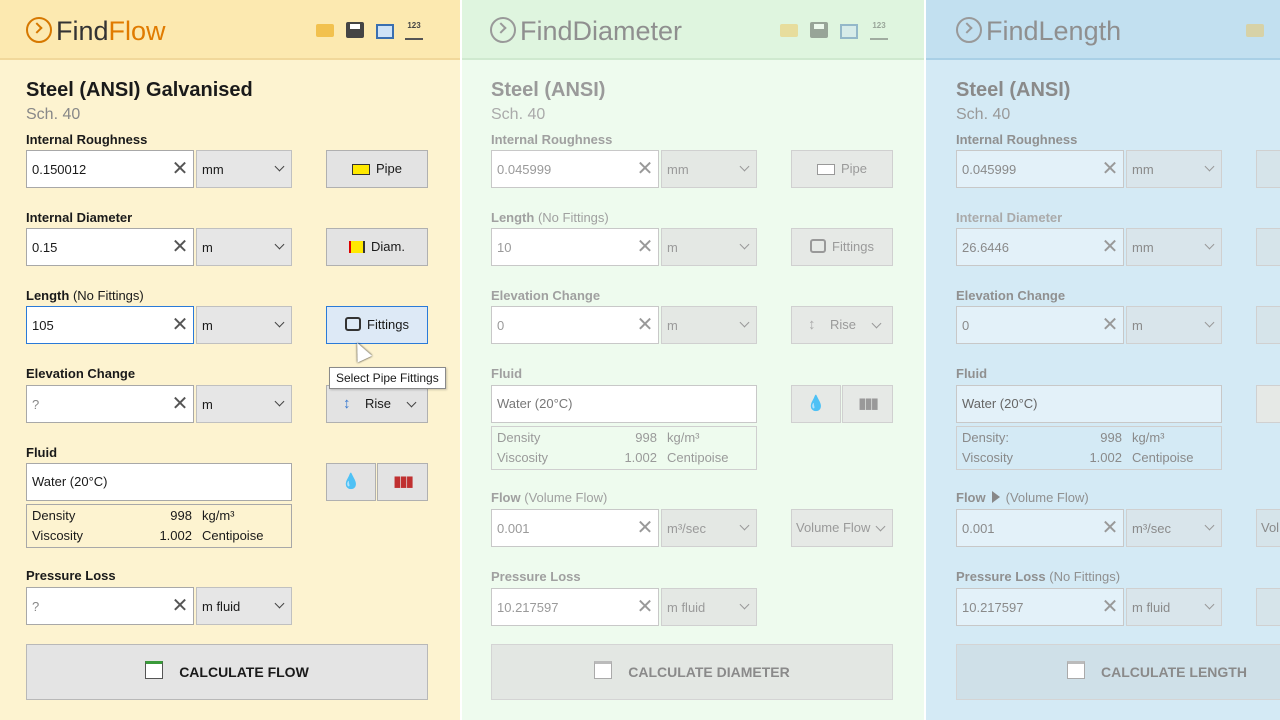 The width and height of the screenshot is (1280, 720). What do you see at coordinates (1268, 607) in the screenshot?
I see `pressure-tool-button` at bounding box center [1268, 607].